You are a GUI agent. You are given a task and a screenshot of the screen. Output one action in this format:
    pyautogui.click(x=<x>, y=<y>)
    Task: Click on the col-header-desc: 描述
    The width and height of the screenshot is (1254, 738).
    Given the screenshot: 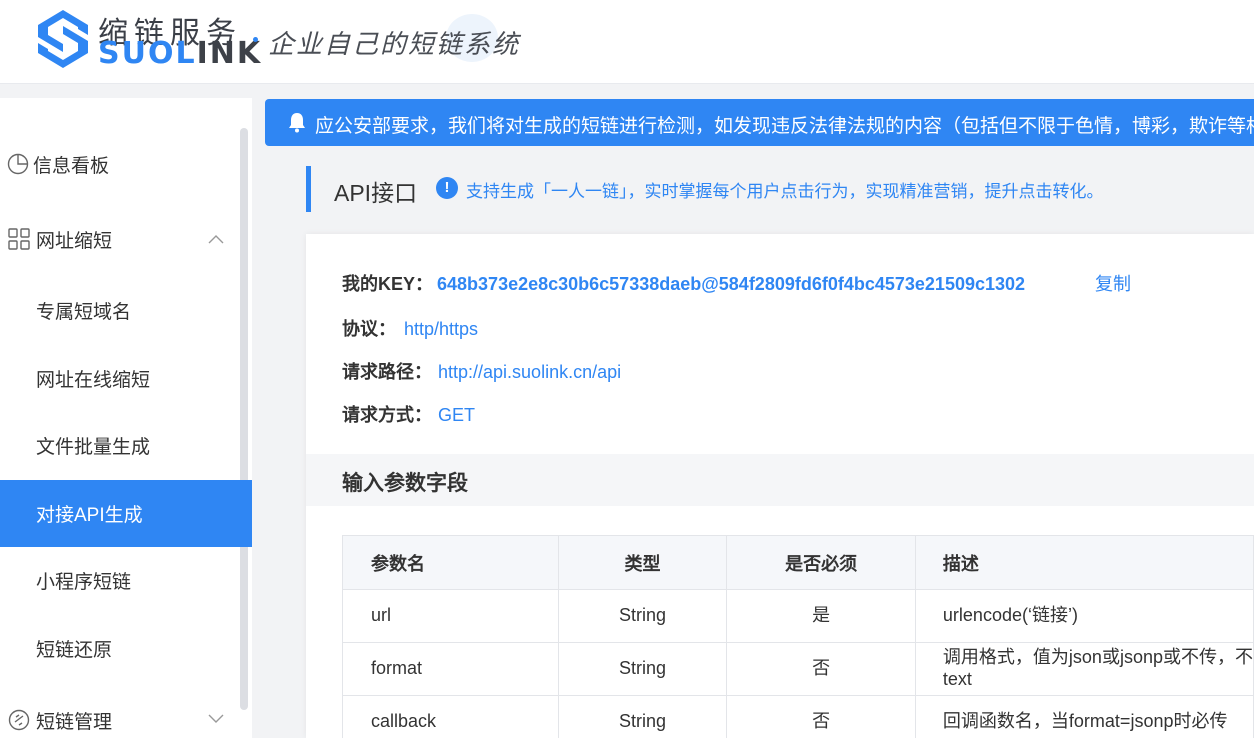 What is the action you would take?
    pyautogui.click(x=1084, y=562)
    